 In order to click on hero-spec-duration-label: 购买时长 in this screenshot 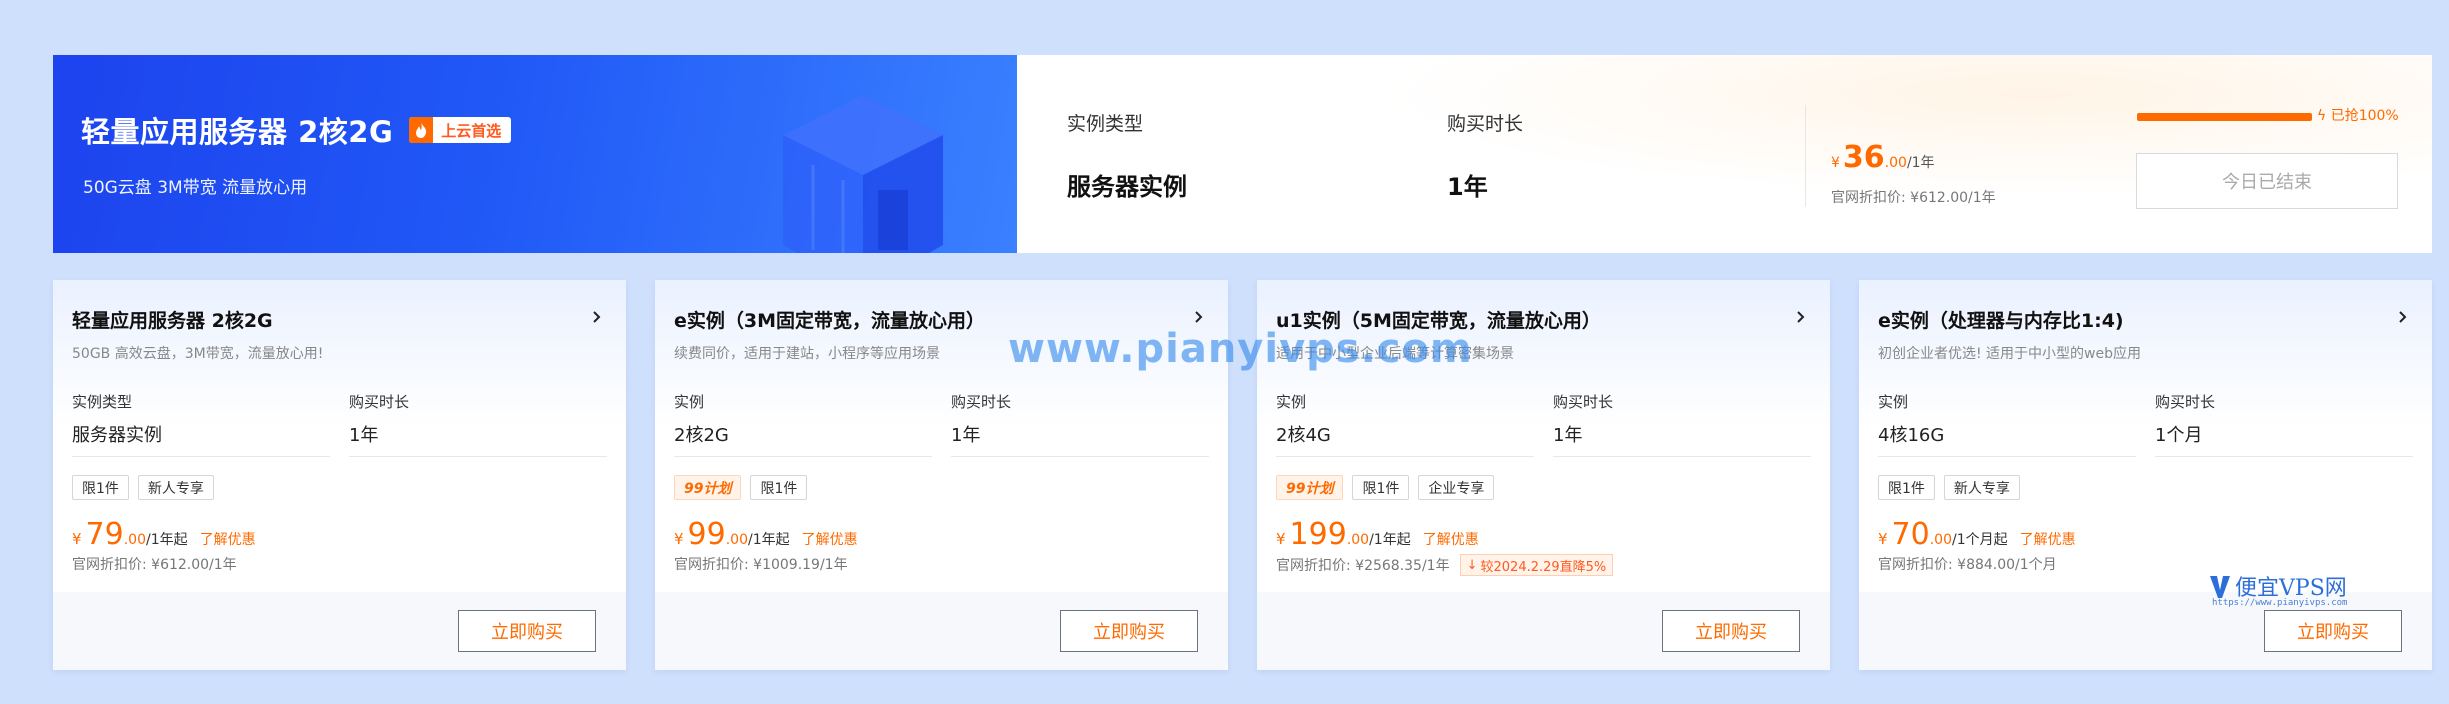, I will do `click(1485, 124)`.